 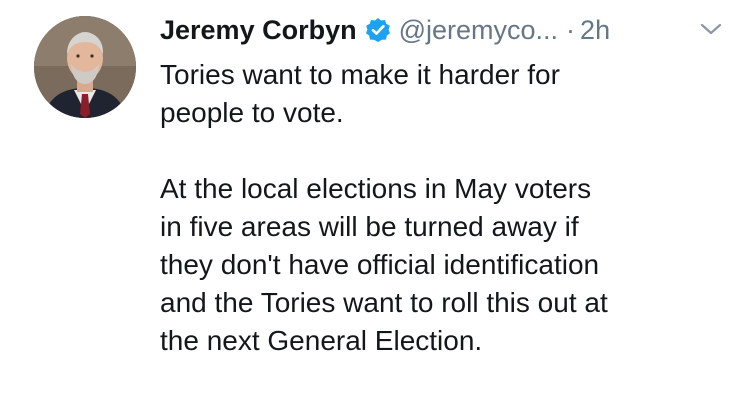 I want to click on timestamp: 2h, so click(x=595, y=30).